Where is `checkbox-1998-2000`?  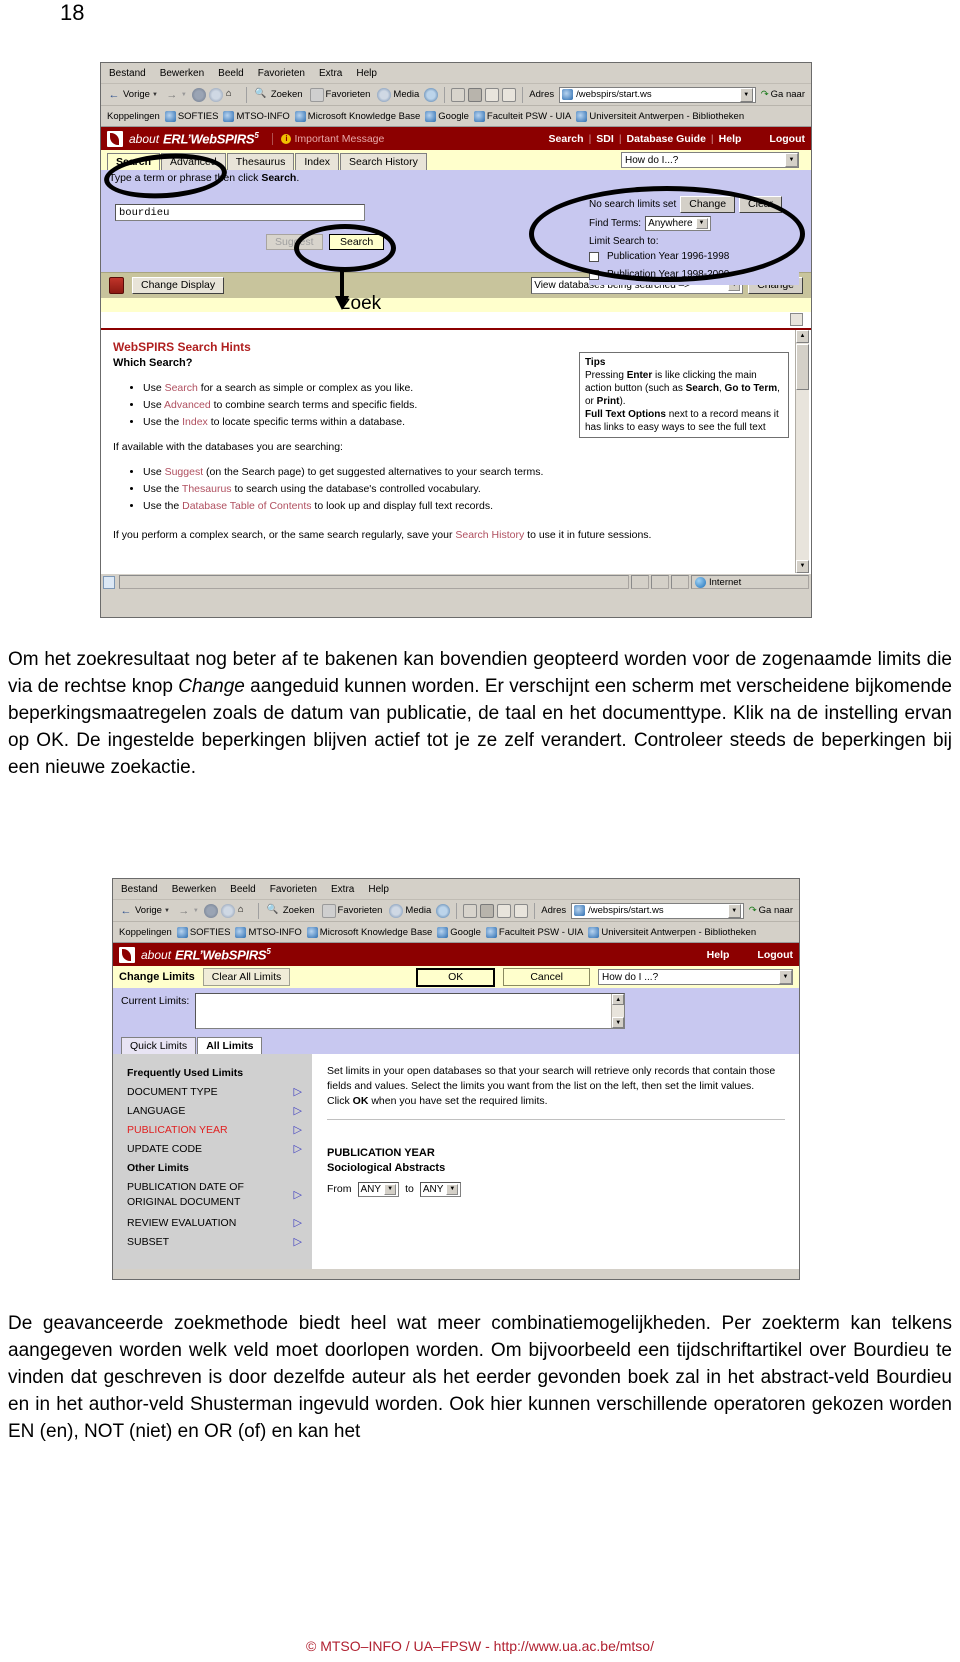 checkbox-1998-2000 is located at coordinates (594, 274).